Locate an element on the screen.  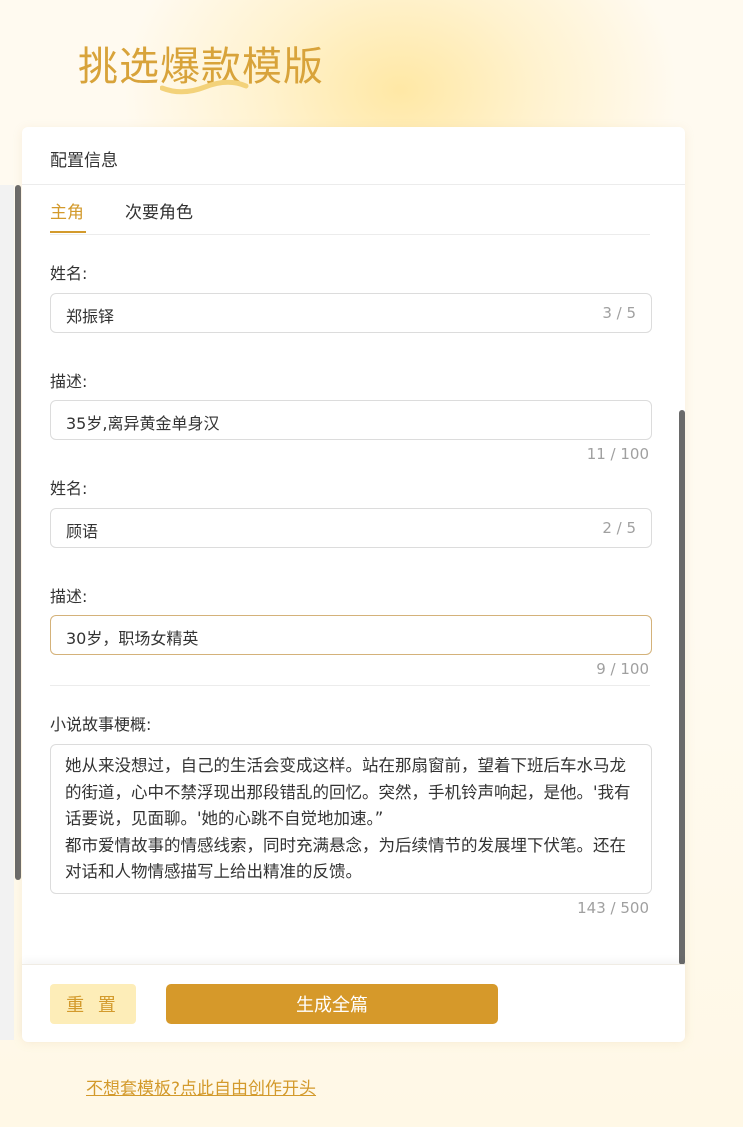
card-footer: 重 置 生成全篇 is located at coordinates (353, 1003).